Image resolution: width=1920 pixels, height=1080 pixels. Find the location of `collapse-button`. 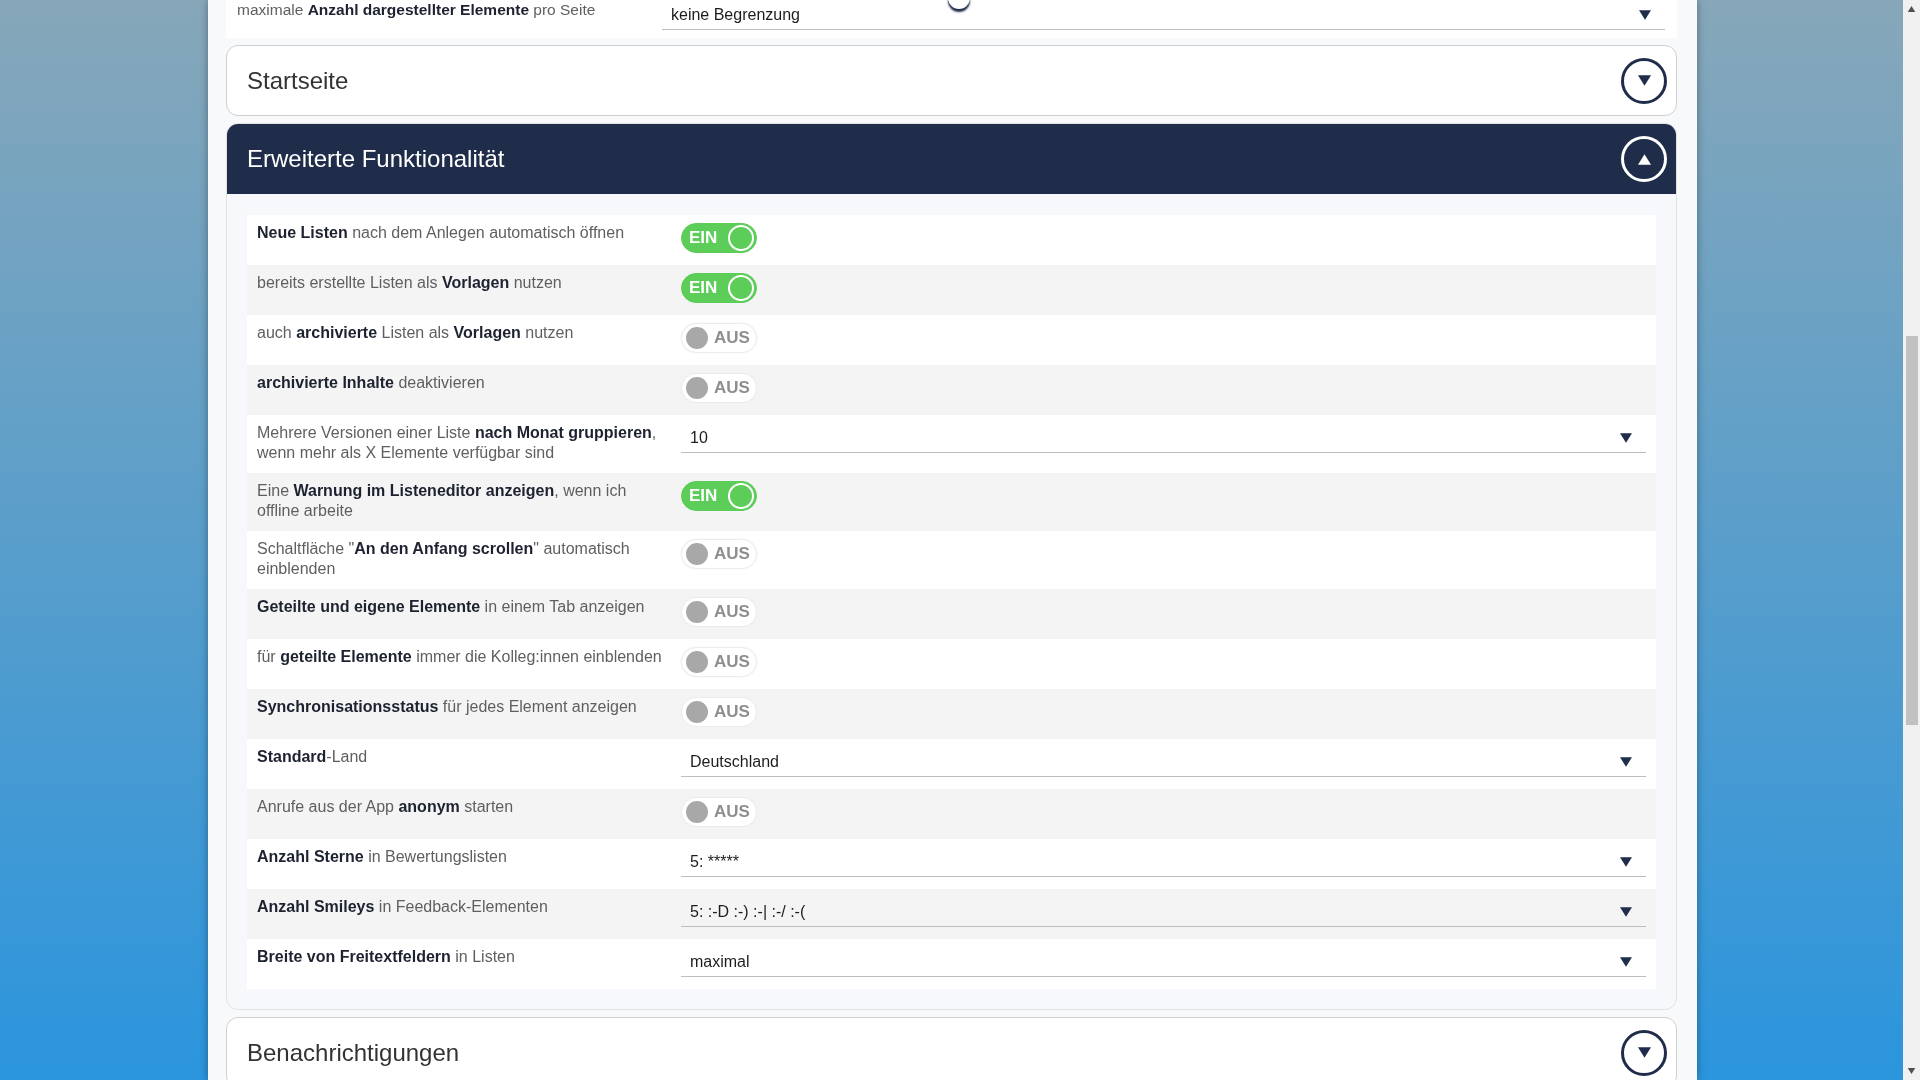

collapse-button is located at coordinates (1644, 159).